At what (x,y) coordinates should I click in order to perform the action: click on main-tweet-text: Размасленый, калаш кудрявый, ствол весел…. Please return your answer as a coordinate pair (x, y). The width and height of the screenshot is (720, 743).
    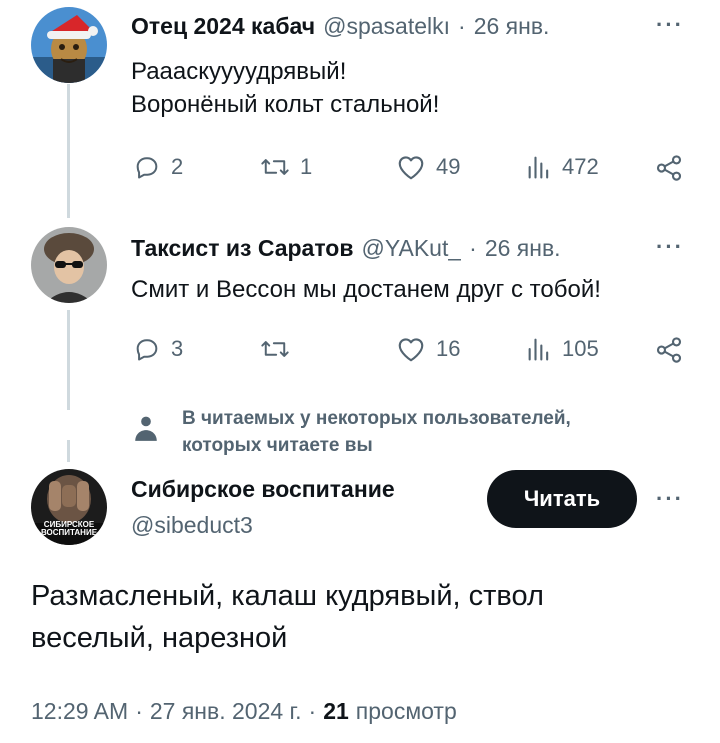
    Looking at the image, I should click on (287, 617).